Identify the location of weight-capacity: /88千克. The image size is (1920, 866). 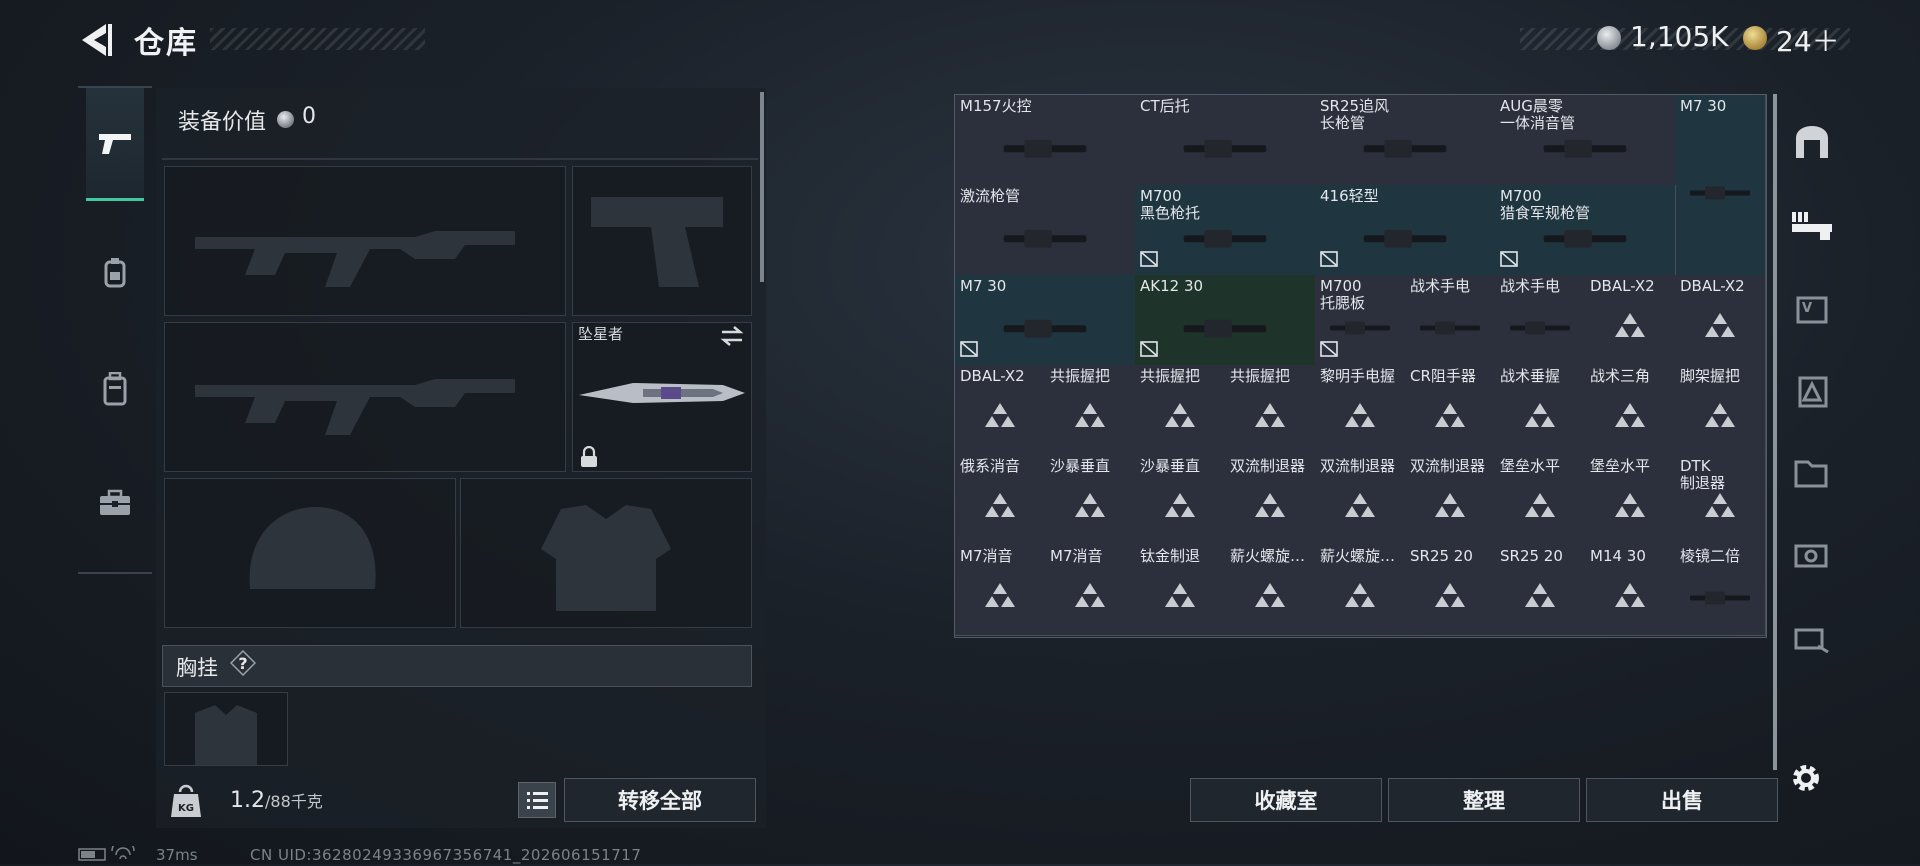
(294, 801).